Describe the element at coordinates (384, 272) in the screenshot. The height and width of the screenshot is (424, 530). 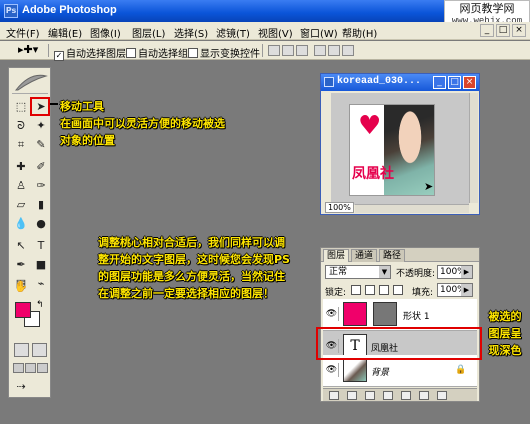
I see `chevron-down-icon: ▼` at that location.